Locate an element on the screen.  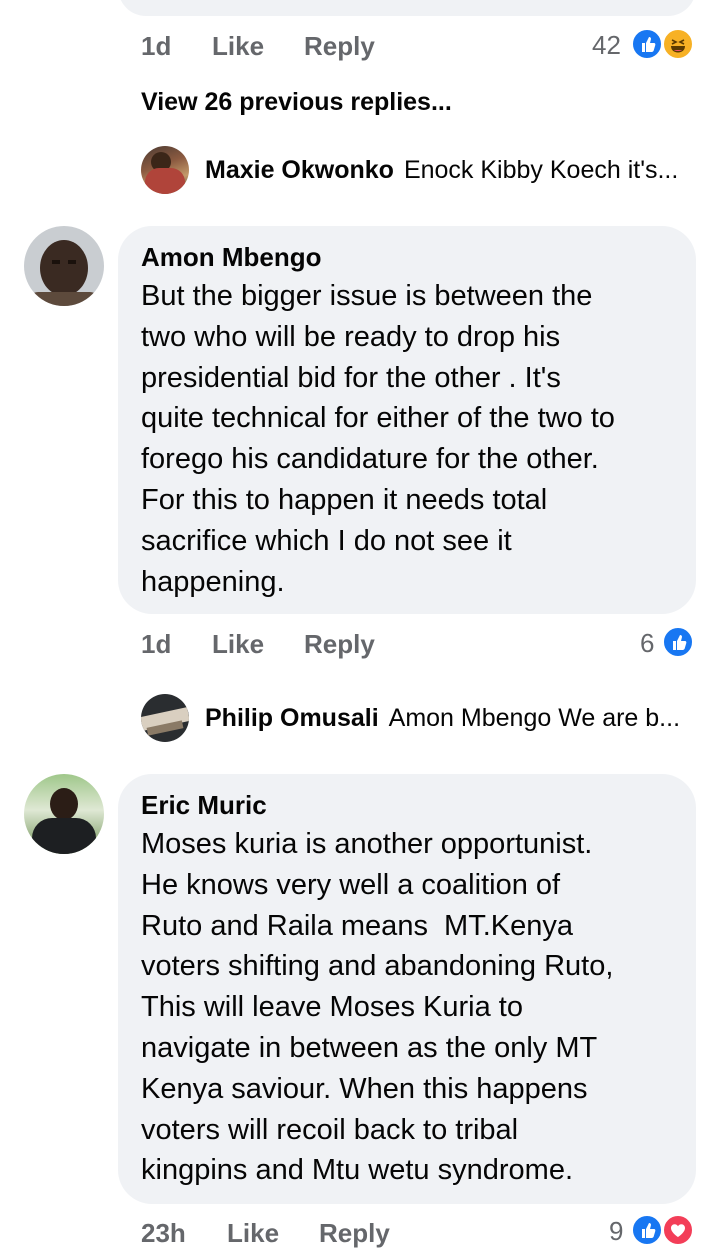
comment-line: kingpins and Mtu wetu syndrome. is located at coordinates (357, 1170).